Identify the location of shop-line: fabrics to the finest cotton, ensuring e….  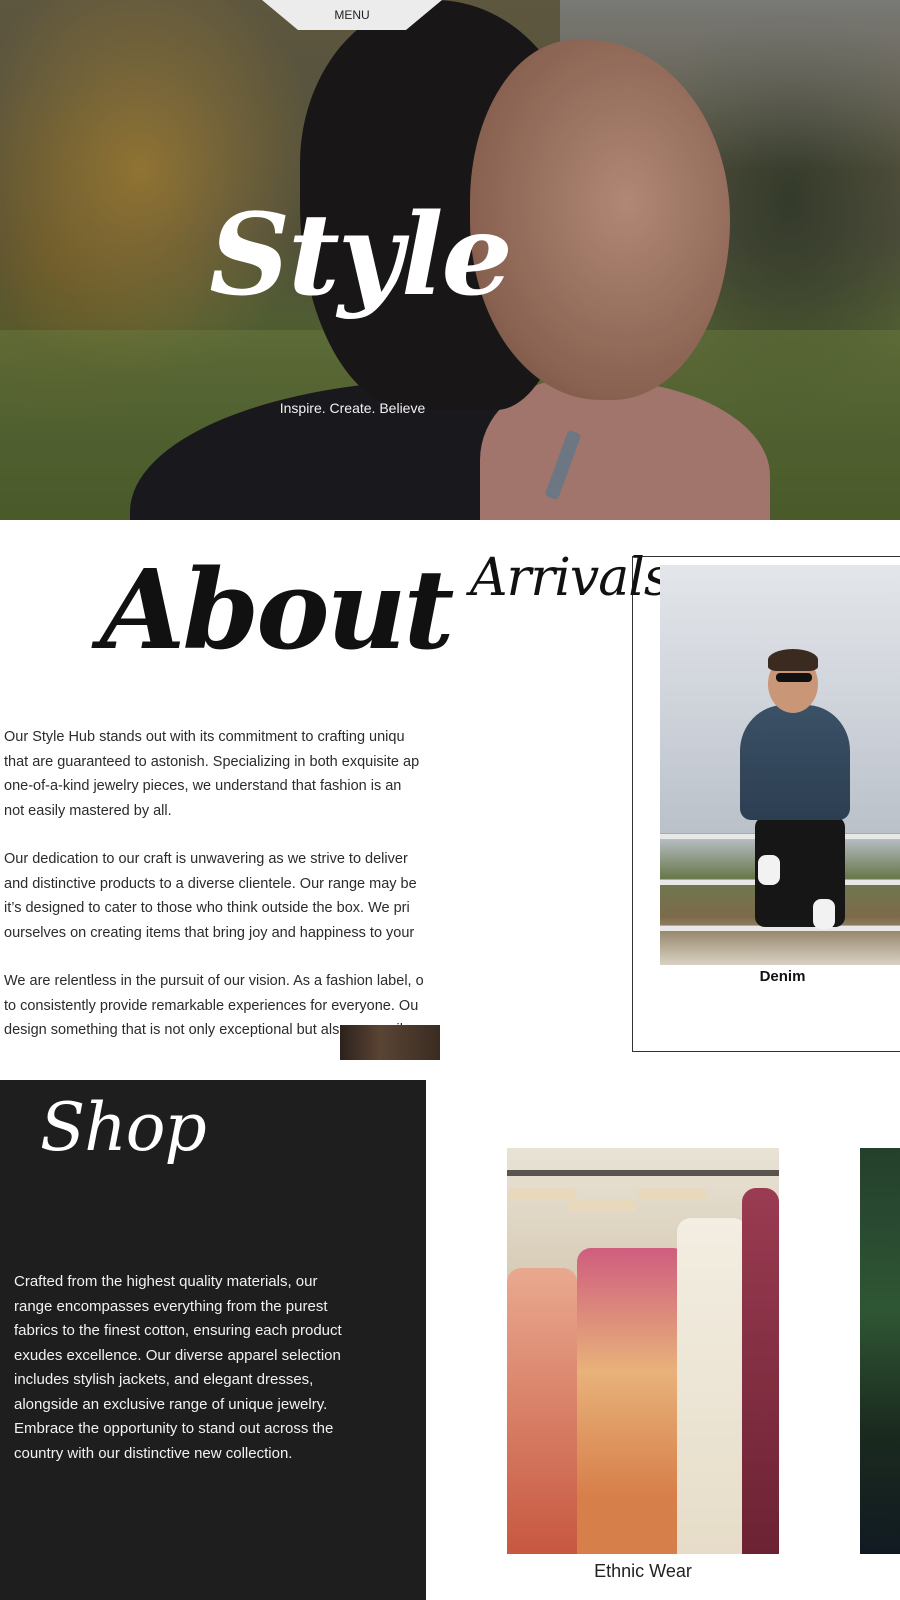
(178, 1330).